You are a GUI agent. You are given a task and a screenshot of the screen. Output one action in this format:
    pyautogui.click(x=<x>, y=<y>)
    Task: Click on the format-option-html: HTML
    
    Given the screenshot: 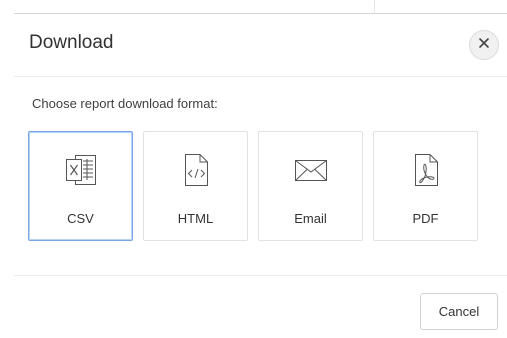 What is the action you would take?
    pyautogui.click(x=195, y=186)
    